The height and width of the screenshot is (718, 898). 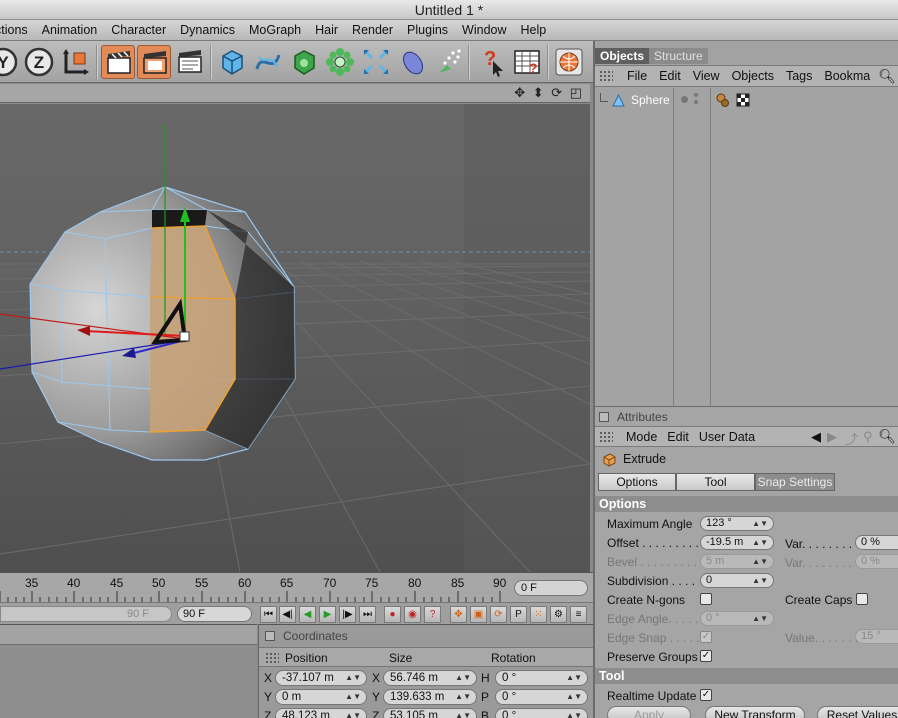 I want to click on create-ngons-checkbox, so click(x=706, y=599).